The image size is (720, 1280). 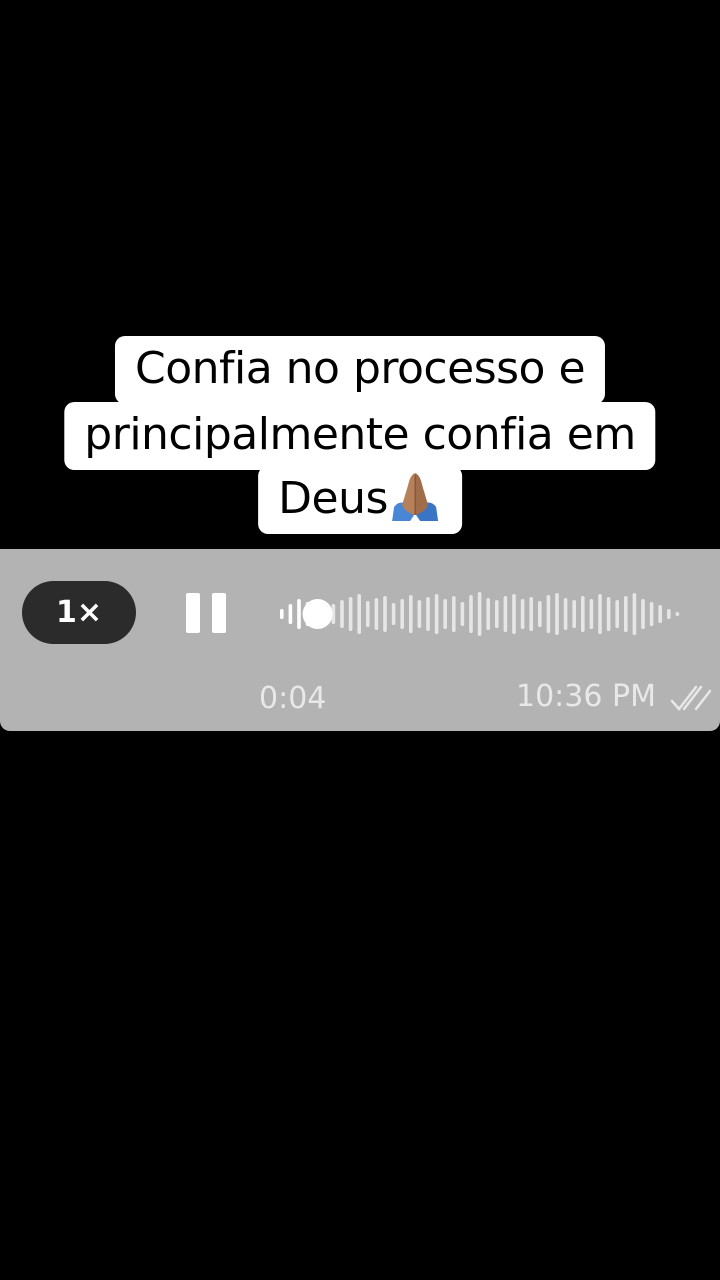 What do you see at coordinates (219, 613) in the screenshot?
I see `pause-icon-bar-right` at bounding box center [219, 613].